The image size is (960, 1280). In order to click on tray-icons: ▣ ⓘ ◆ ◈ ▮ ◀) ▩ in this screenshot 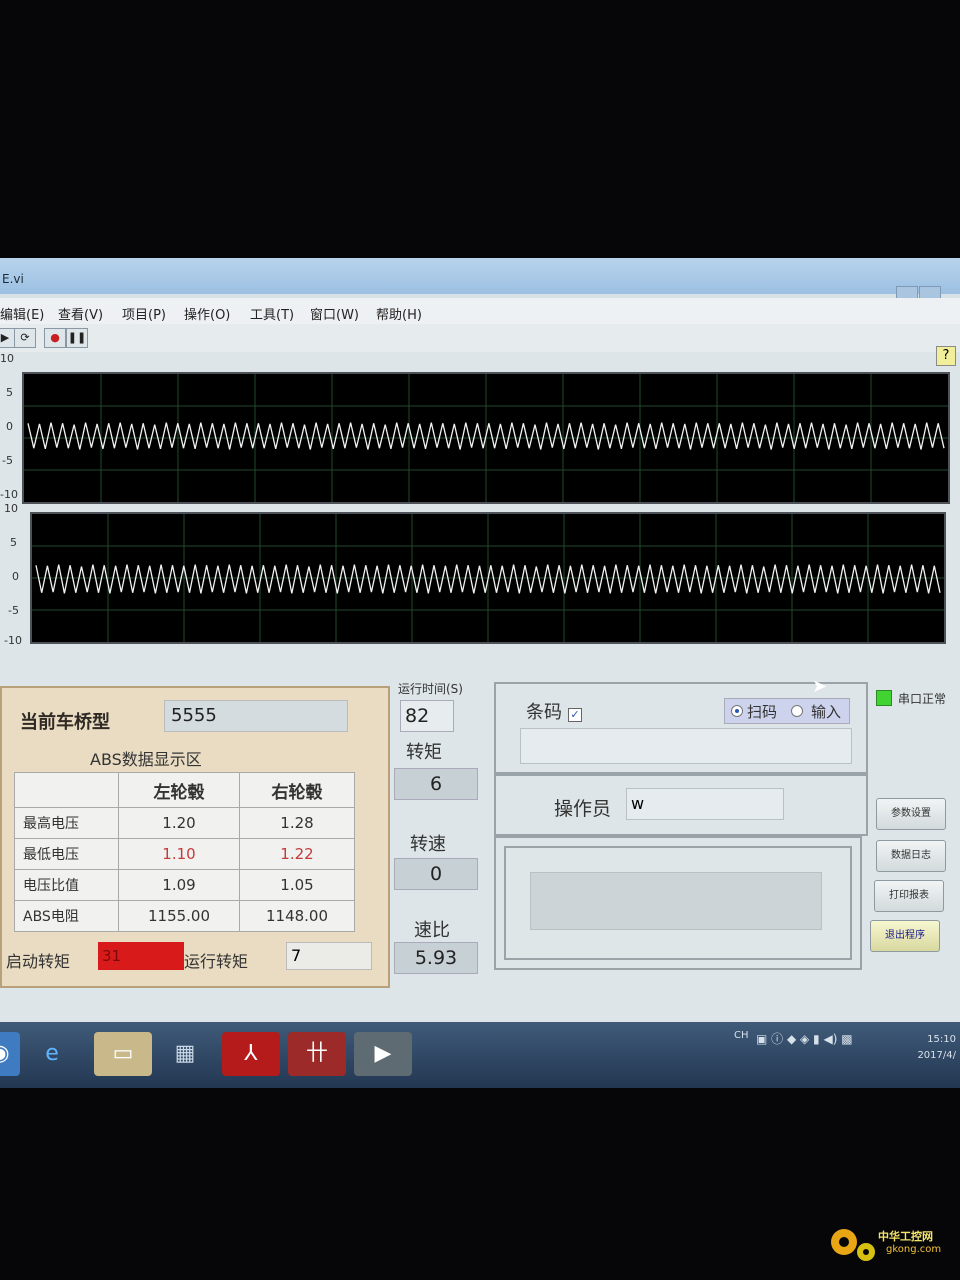, I will do `click(804, 1038)`.